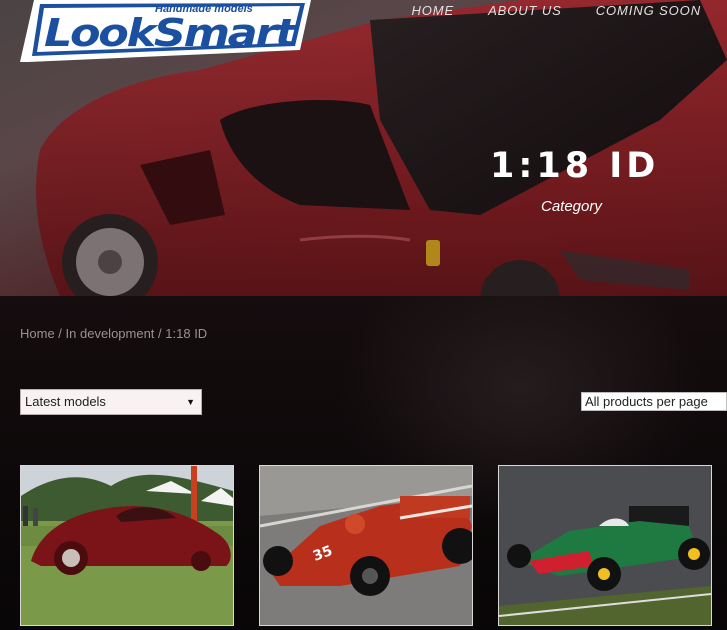  Describe the element at coordinates (190, 402) in the screenshot. I see `dropdown-arrow-icon: ▼` at that location.